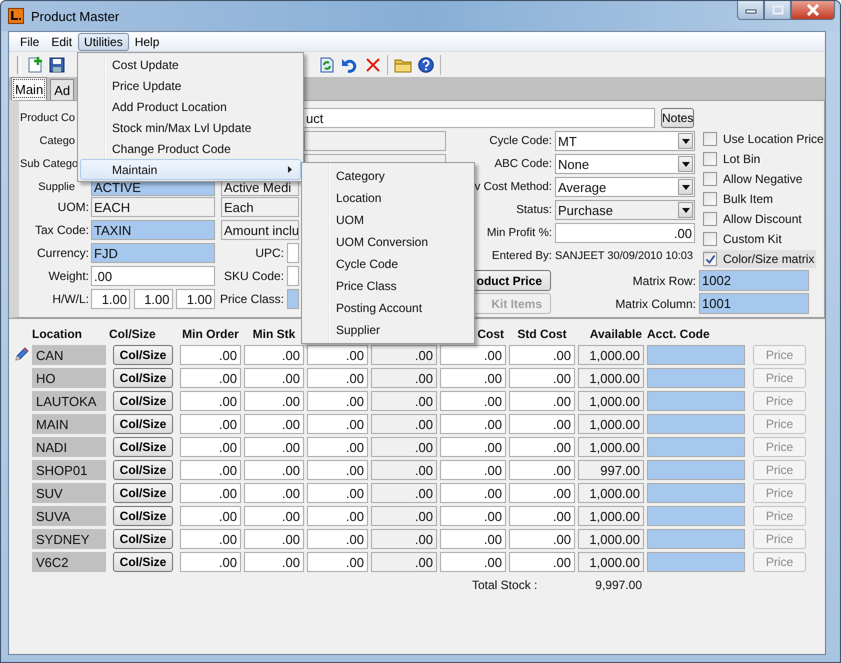 The height and width of the screenshot is (663, 841). I want to click on dropdown: Average, so click(625, 187).